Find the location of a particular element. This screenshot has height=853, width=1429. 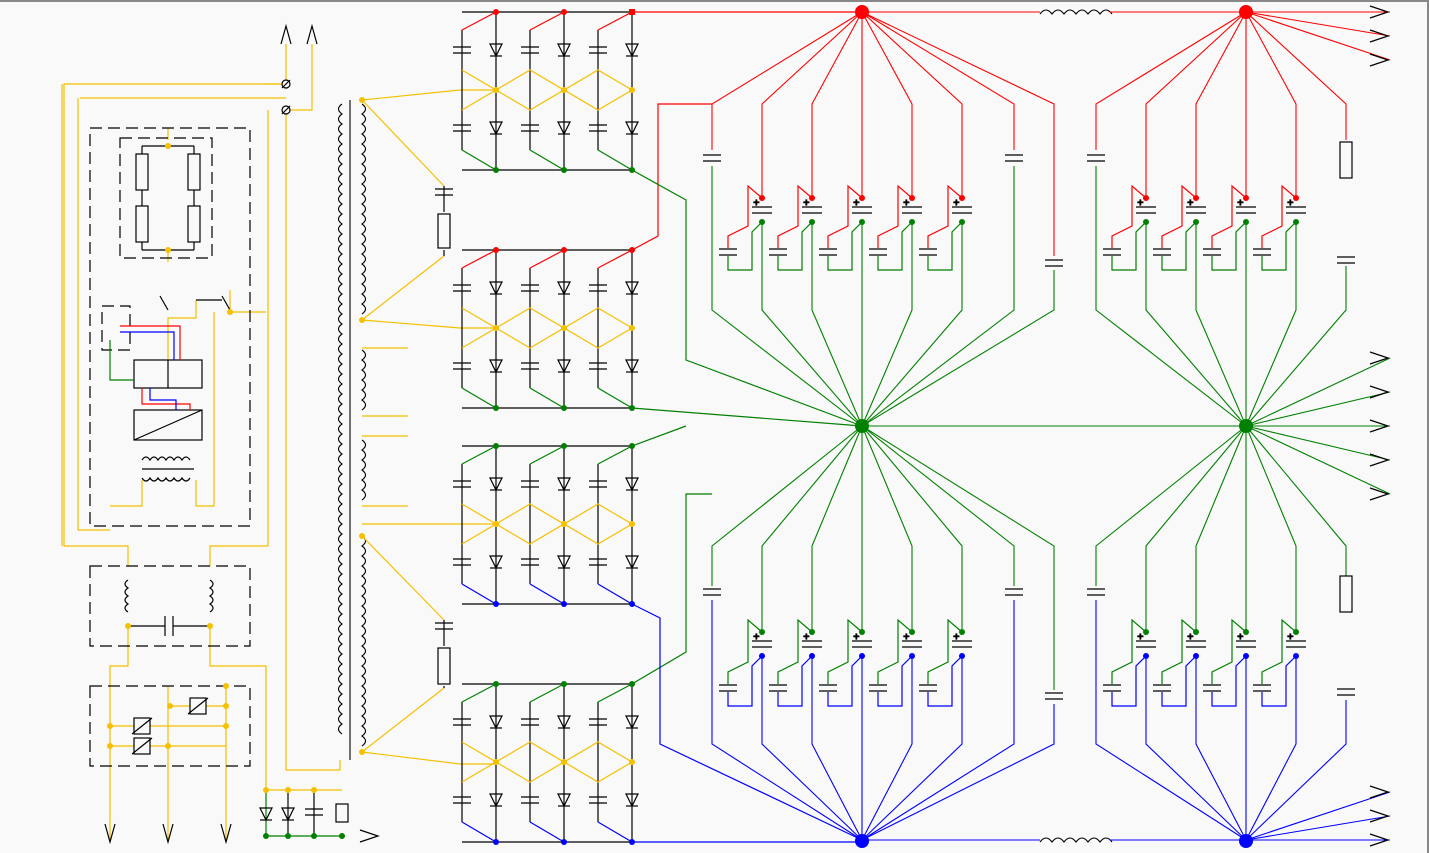

ground-node-right is located at coordinates (1246, 426).